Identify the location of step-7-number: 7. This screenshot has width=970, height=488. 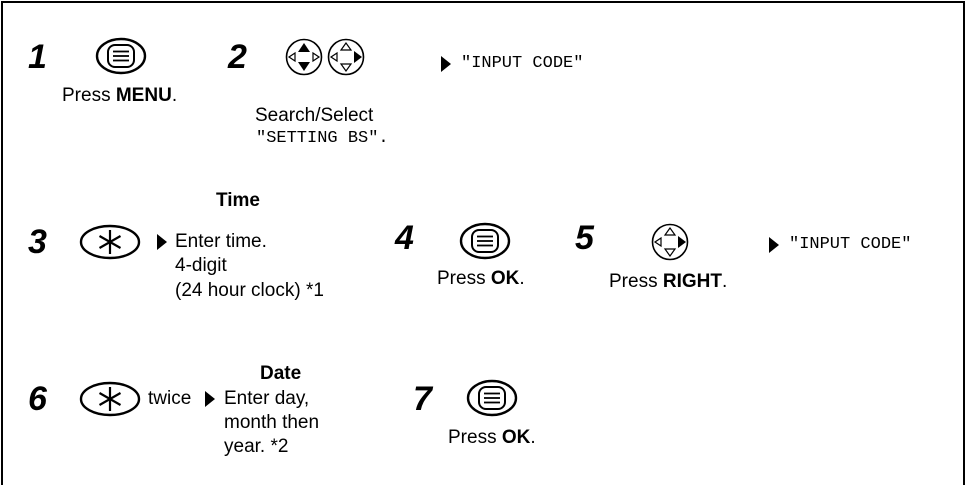
(422, 399).